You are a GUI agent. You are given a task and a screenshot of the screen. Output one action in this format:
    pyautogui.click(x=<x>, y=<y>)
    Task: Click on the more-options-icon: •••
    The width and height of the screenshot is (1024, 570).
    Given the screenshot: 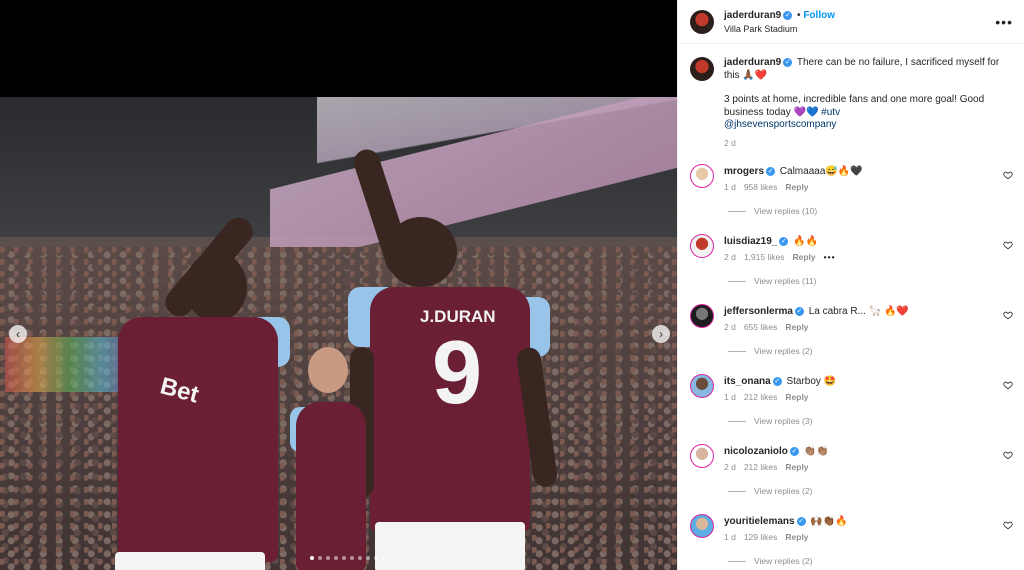 What is the action you would take?
    pyautogui.click(x=1004, y=22)
    